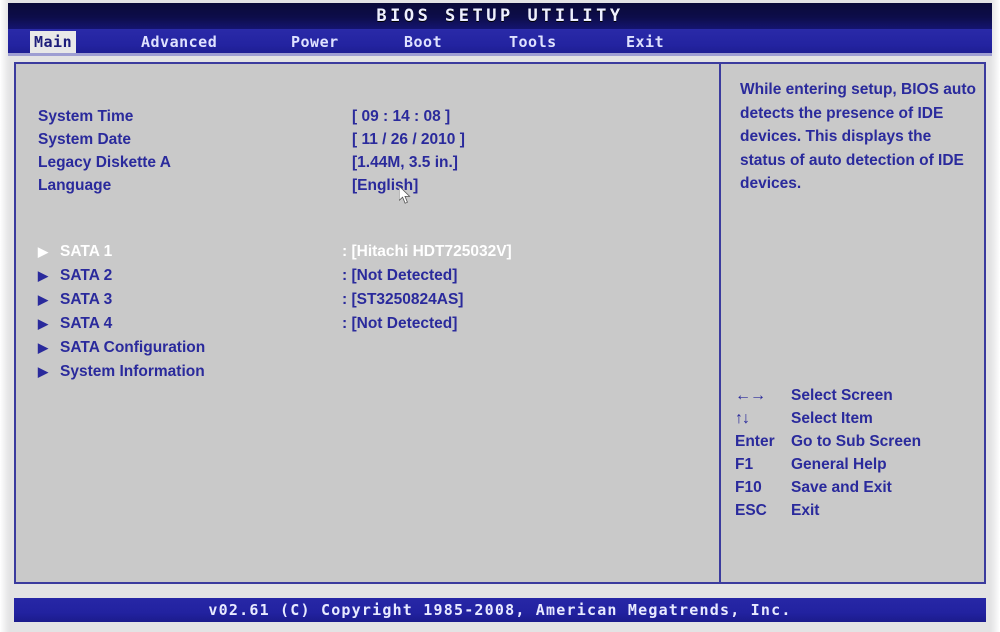 The height and width of the screenshot is (632, 1000). I want to click on legend-row-f1: F1 General Help, so click(860, 464).